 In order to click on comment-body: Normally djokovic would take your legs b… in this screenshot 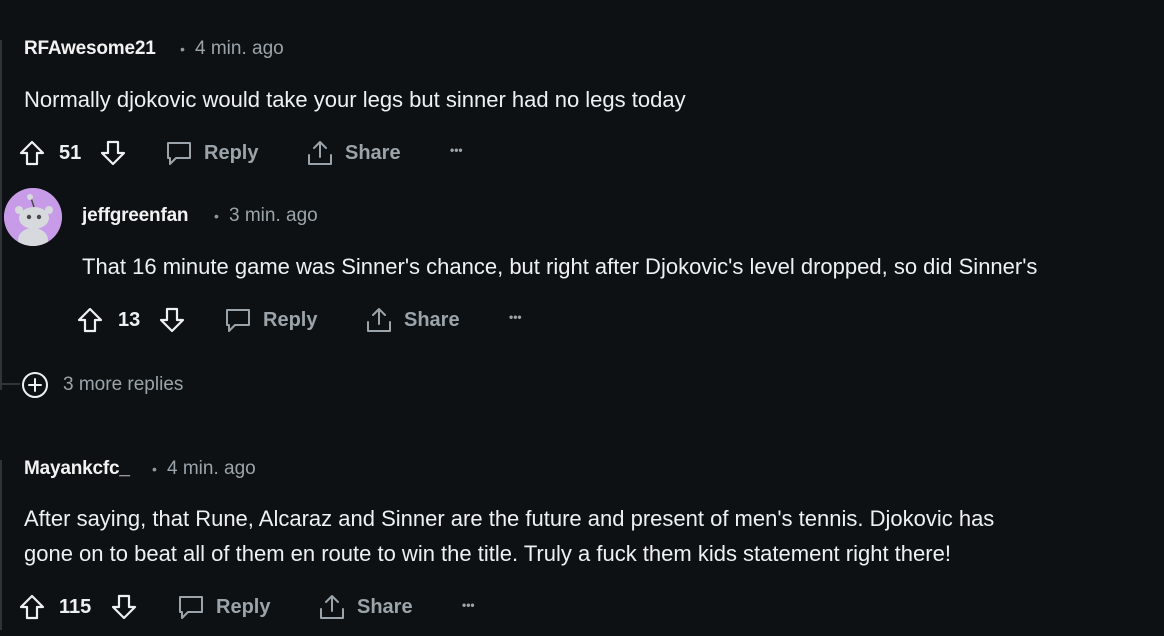, I will do `click(355, 99)`.